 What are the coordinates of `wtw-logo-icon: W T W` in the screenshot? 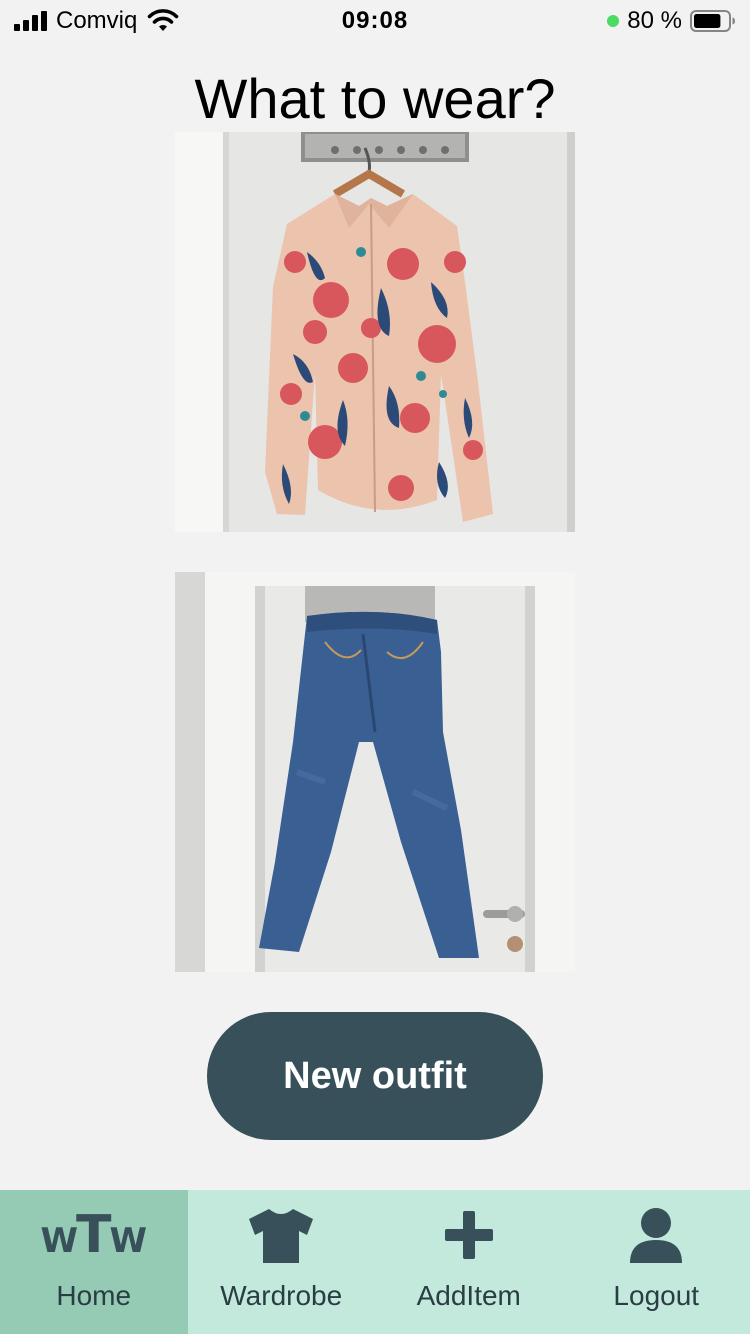 It's located at (94, 1235).